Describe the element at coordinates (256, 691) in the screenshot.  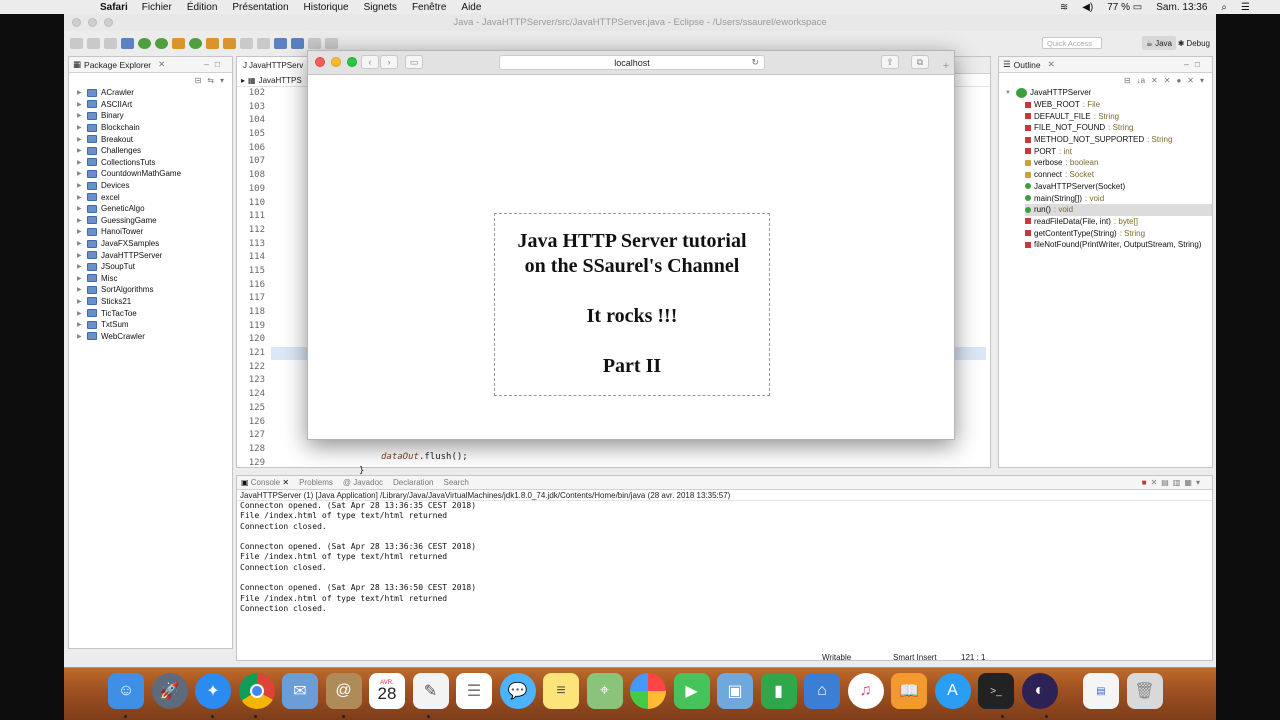
I see `chrome-icon` at that location.